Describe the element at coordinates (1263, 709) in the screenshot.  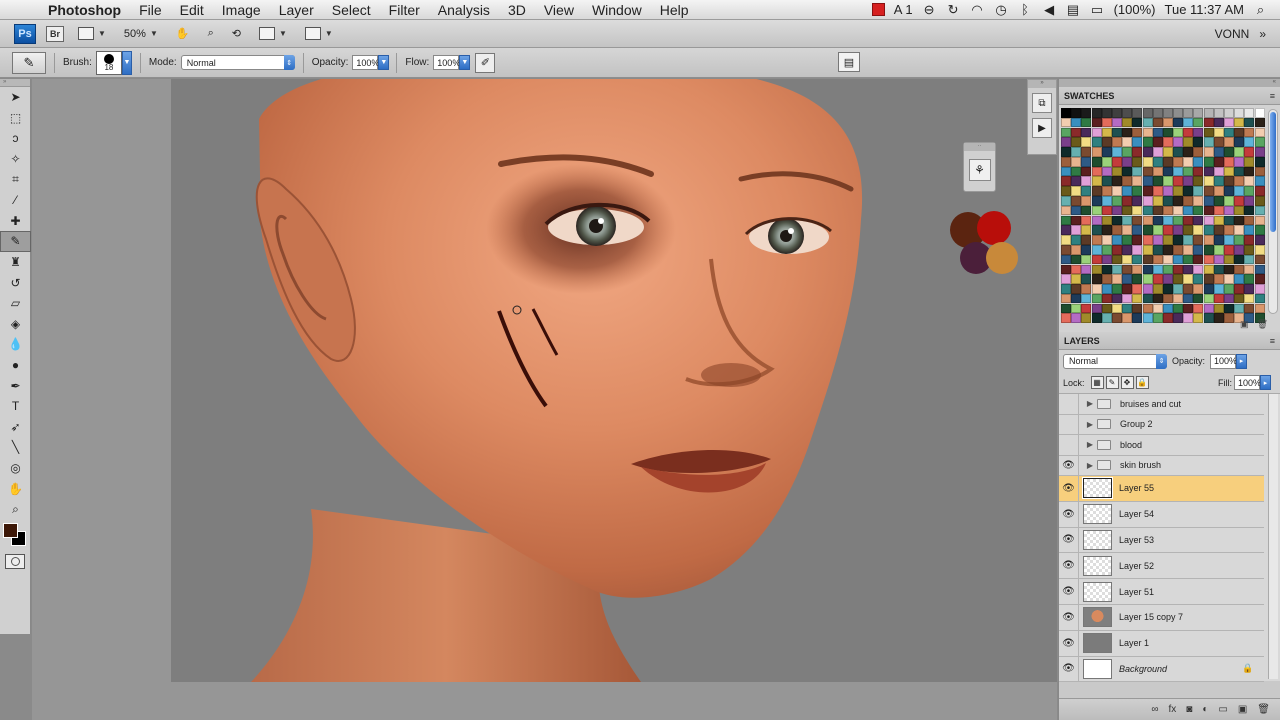
I see `trash-icon: 🗑` at that location.